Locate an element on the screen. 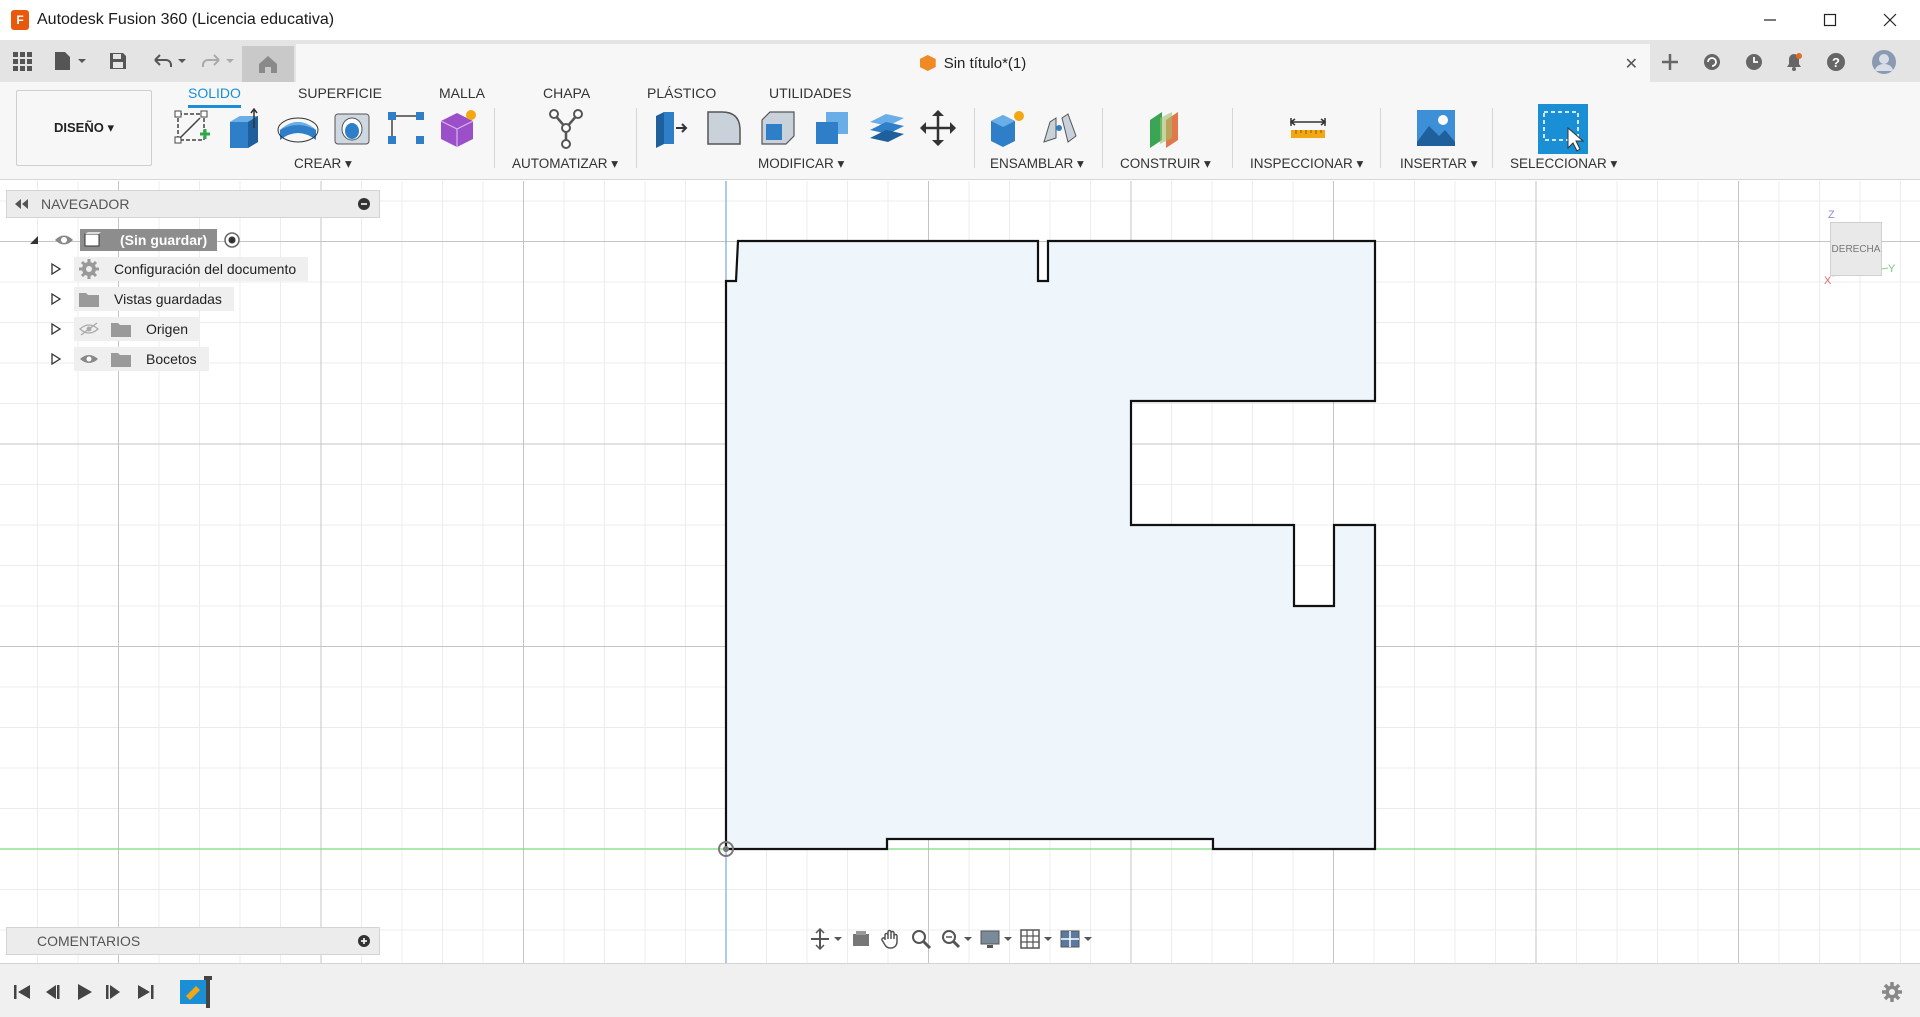  close-window-button is located at coordinates (1890, 20).